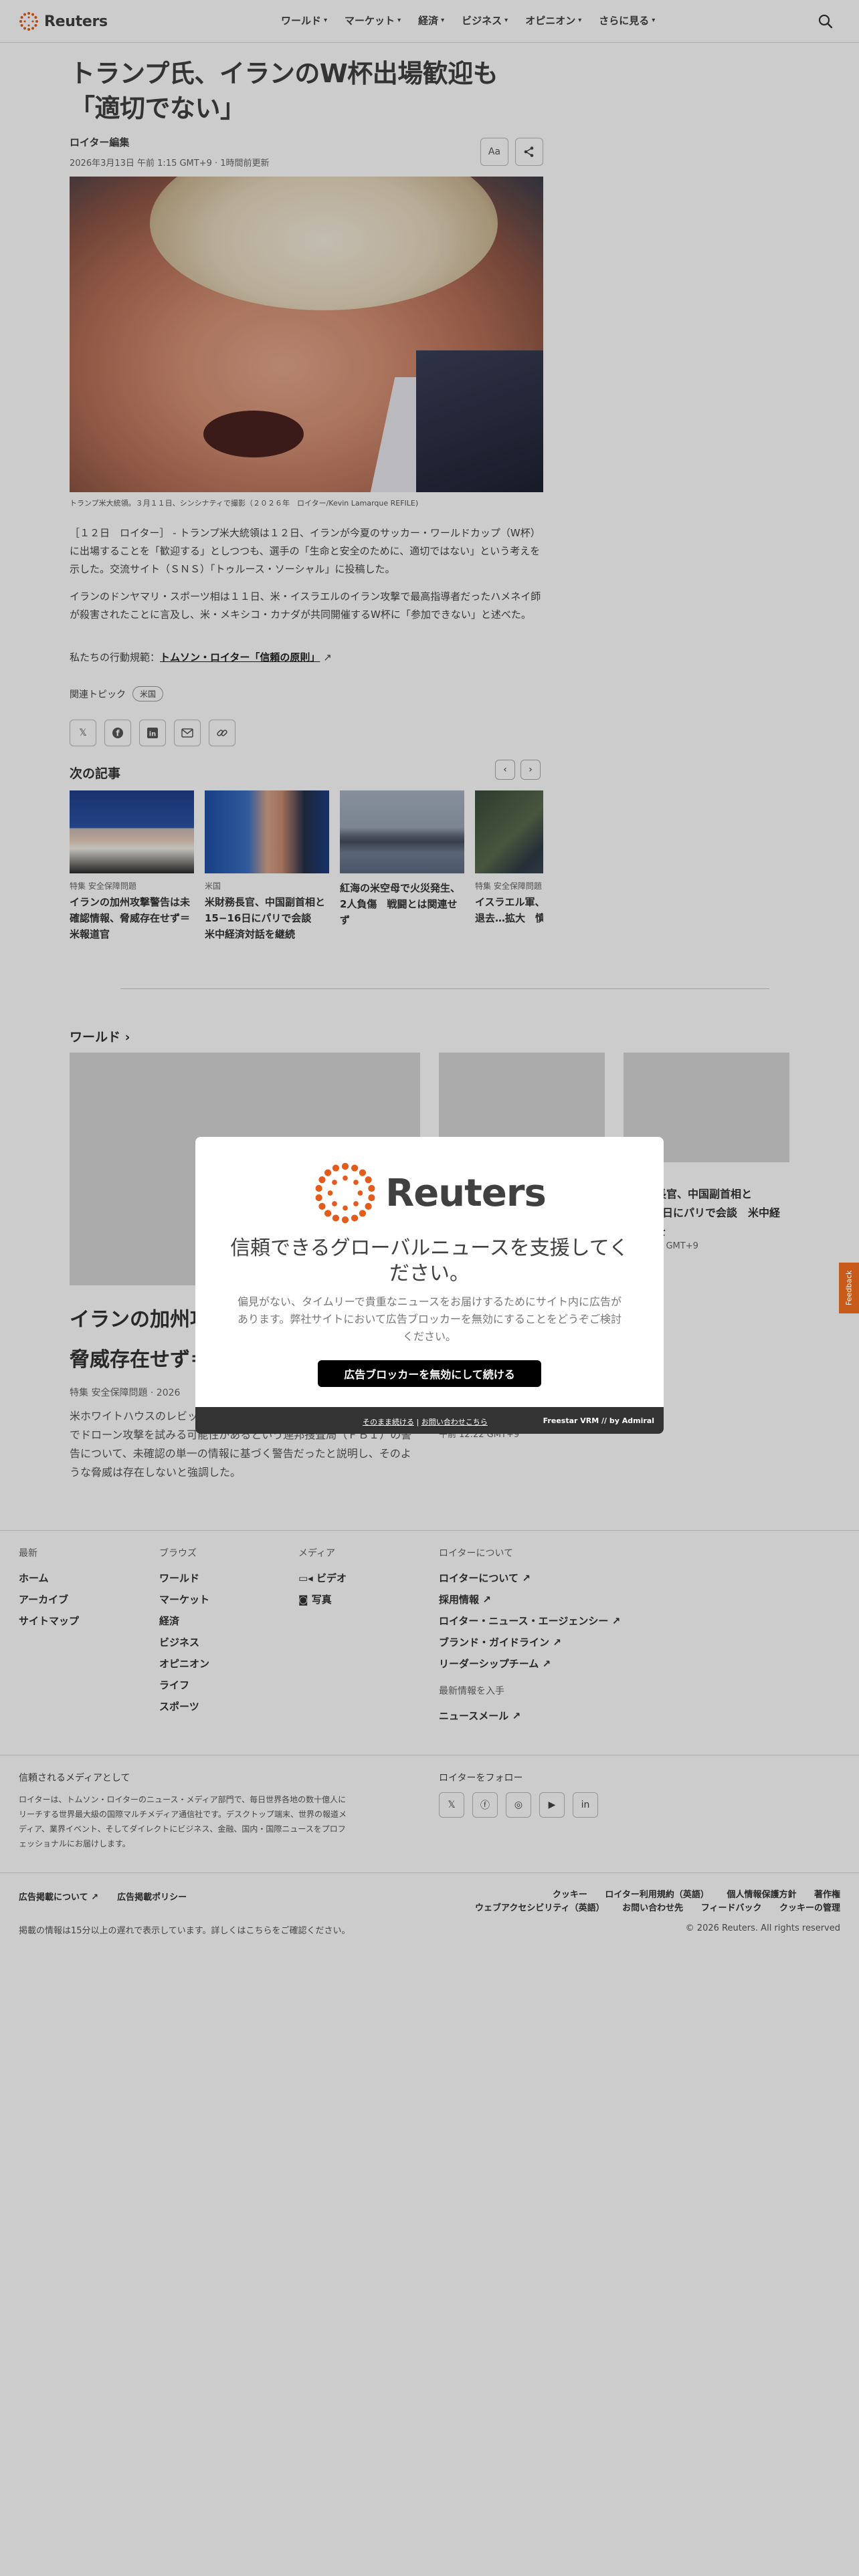 The width and height of the screenshot is (859, 2576). Describe the element at coordinates (429, 1261) in the screenshot. I see `modal-title: 信頼できるグローバルニュースを支援してください。` at that location.